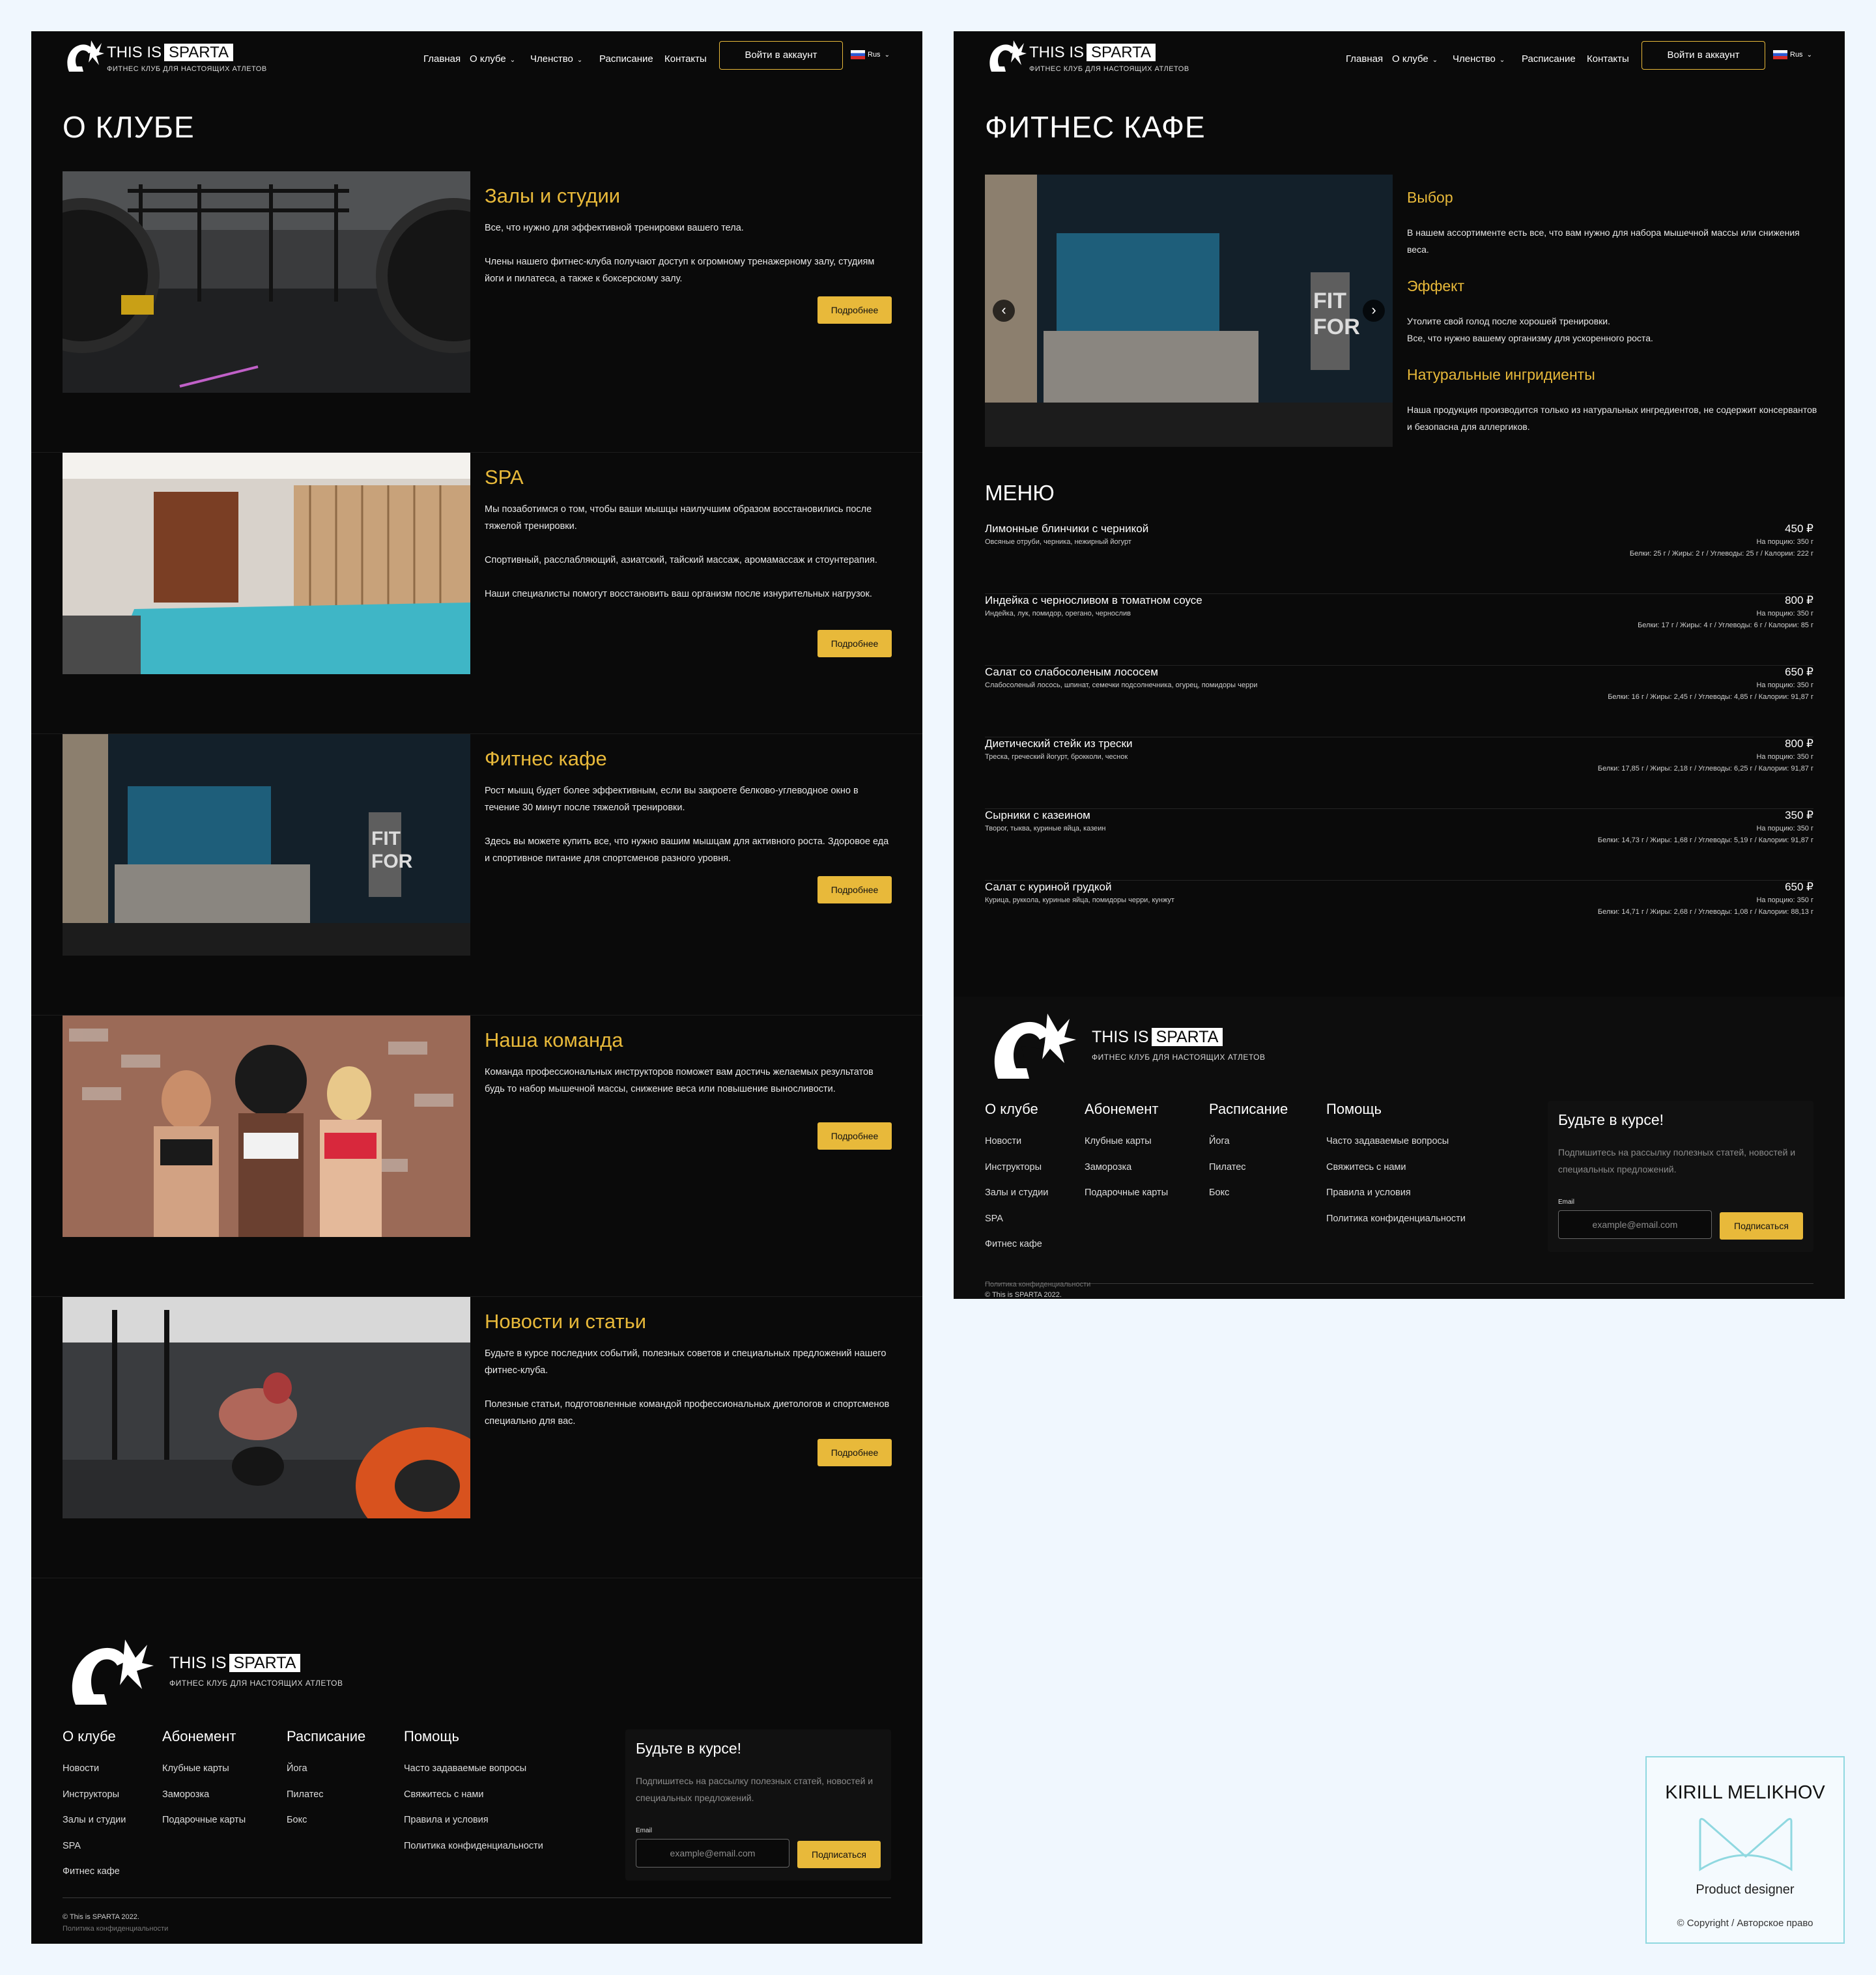  What do you see at coordinates (1410, 59) in the screenshot?
I see `nav-about-label: О клубе` at bounding box center [1410, 59].